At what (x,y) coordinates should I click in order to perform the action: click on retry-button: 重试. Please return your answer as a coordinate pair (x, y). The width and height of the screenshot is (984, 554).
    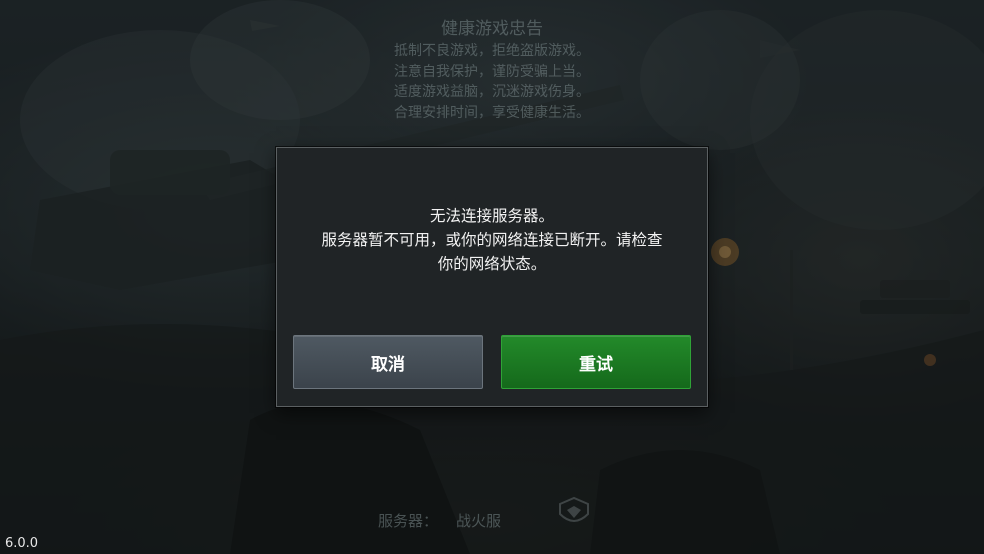
    Looking at the image, I should click on (596, 362).